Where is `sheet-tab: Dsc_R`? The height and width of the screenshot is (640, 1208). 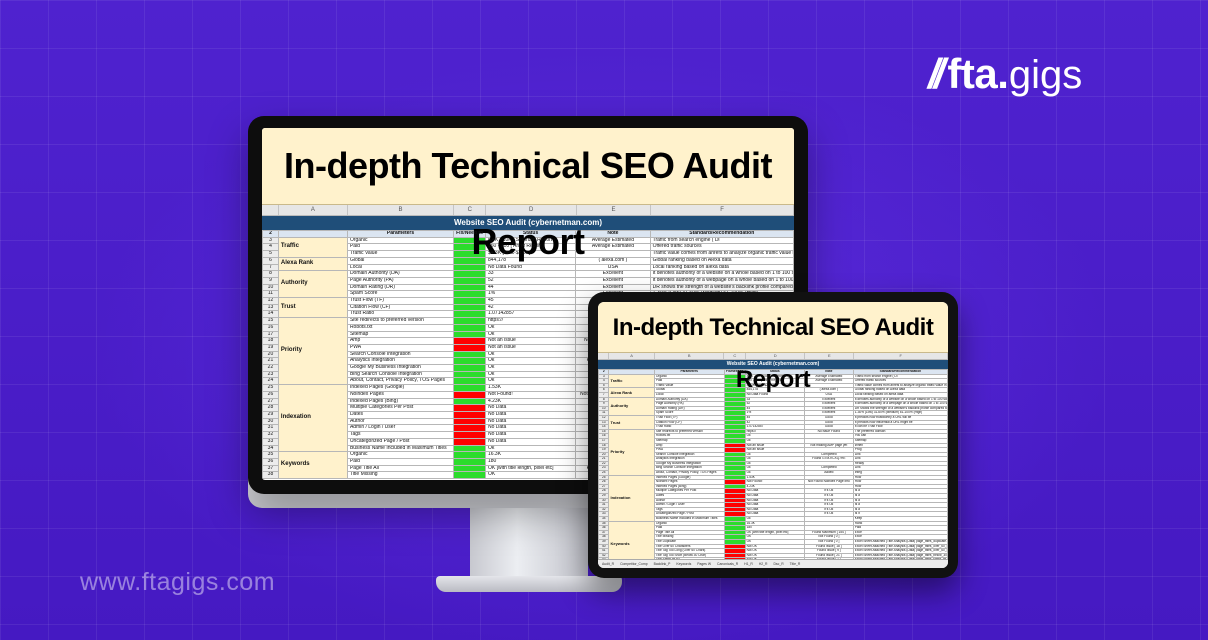 sheet-tab: Dsc_R is located at coordinates (778, 564).